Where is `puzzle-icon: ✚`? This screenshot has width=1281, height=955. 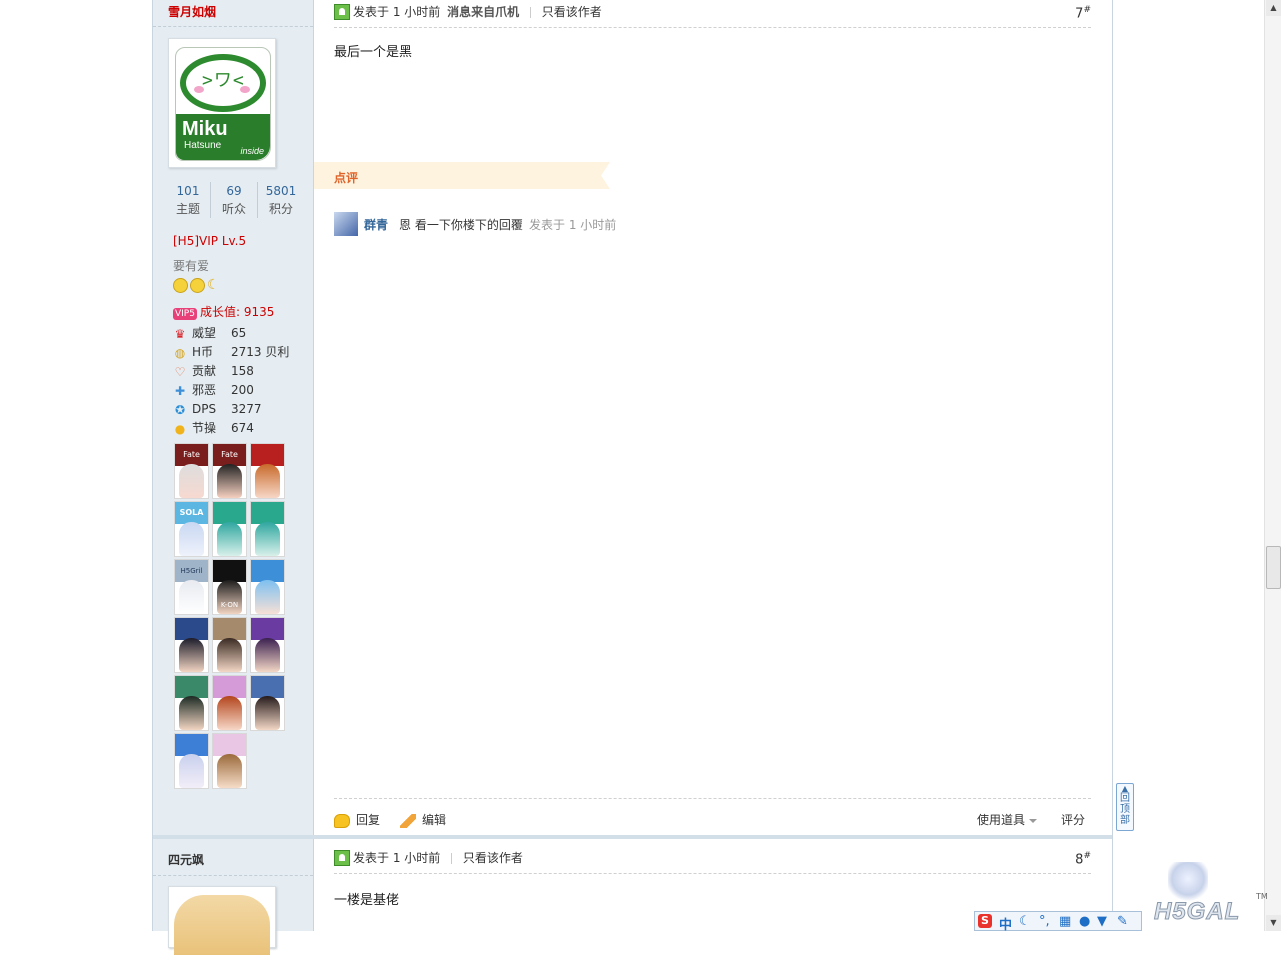
puzzle-icon: ✚ is located at coordinates (180, 391).